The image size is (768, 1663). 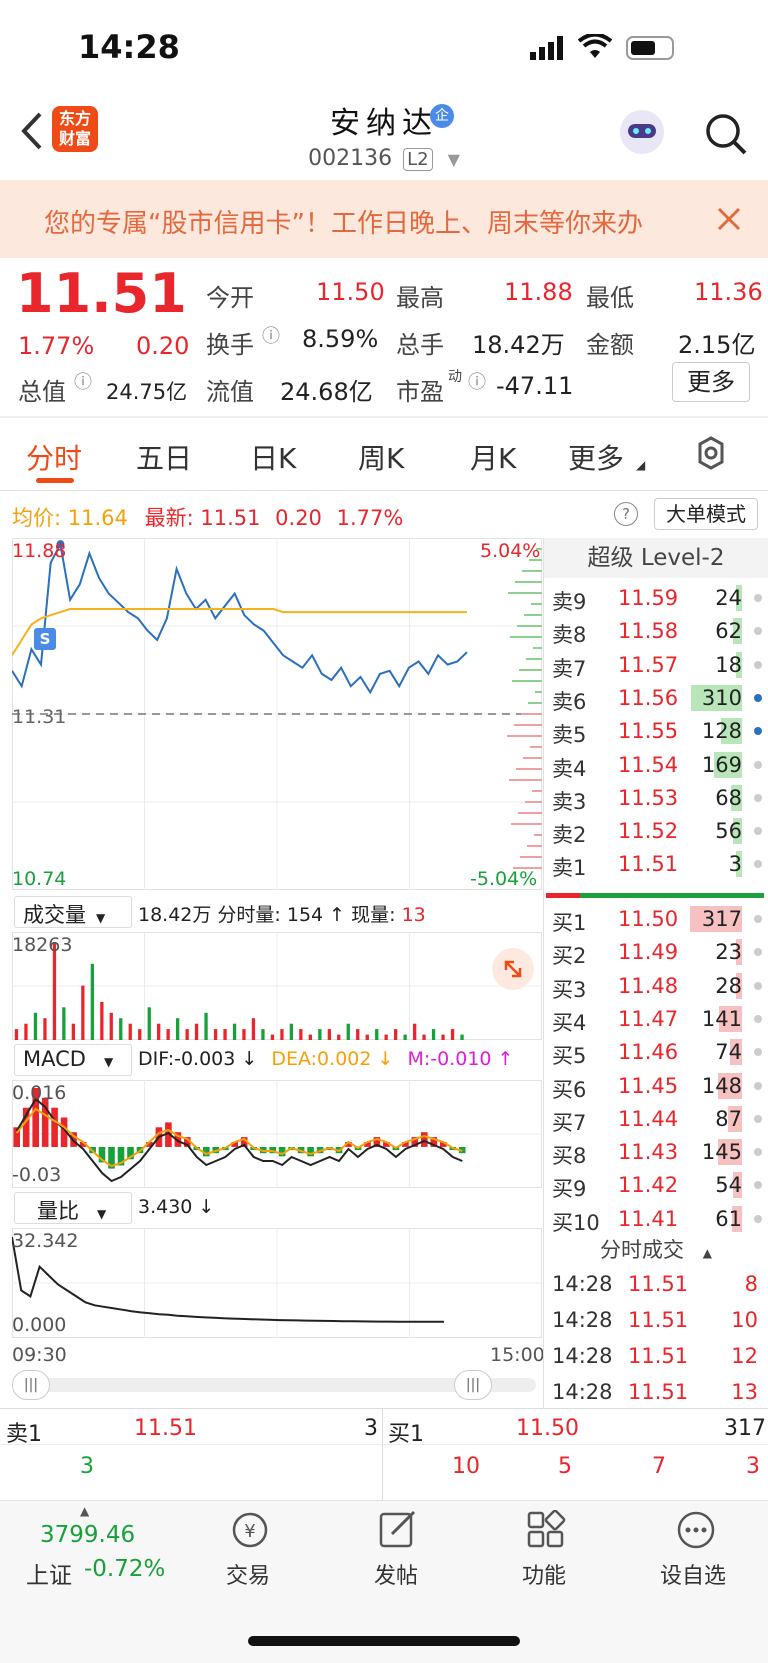 I want to click on bid-row: 买10 11.41 61, so click(x=658, y=1219).